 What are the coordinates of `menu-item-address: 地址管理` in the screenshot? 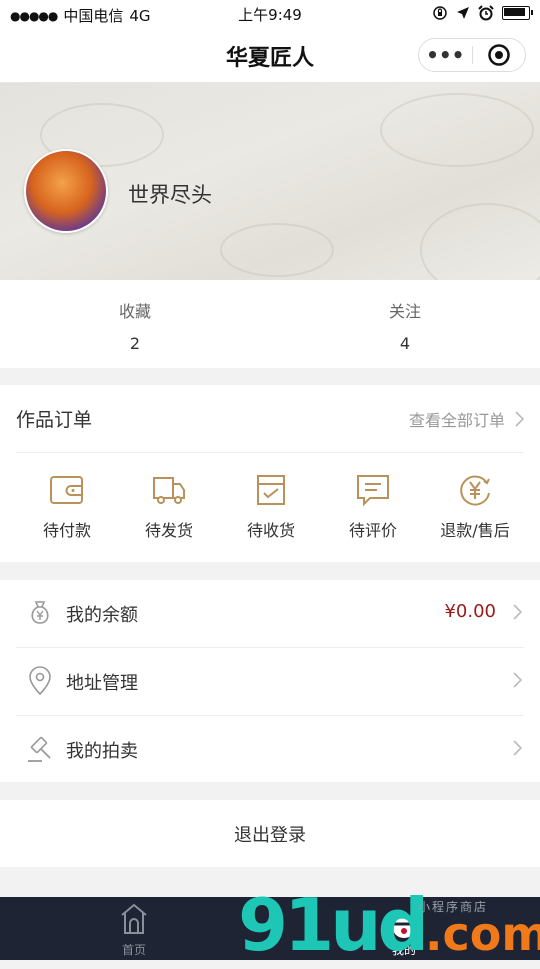 It's located at (270, 682).